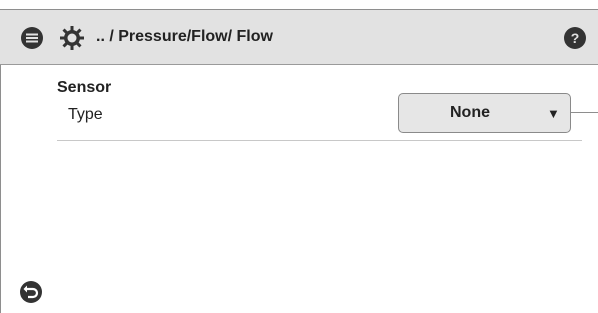  I want to click on help-icon: ?, so click(575, 38).